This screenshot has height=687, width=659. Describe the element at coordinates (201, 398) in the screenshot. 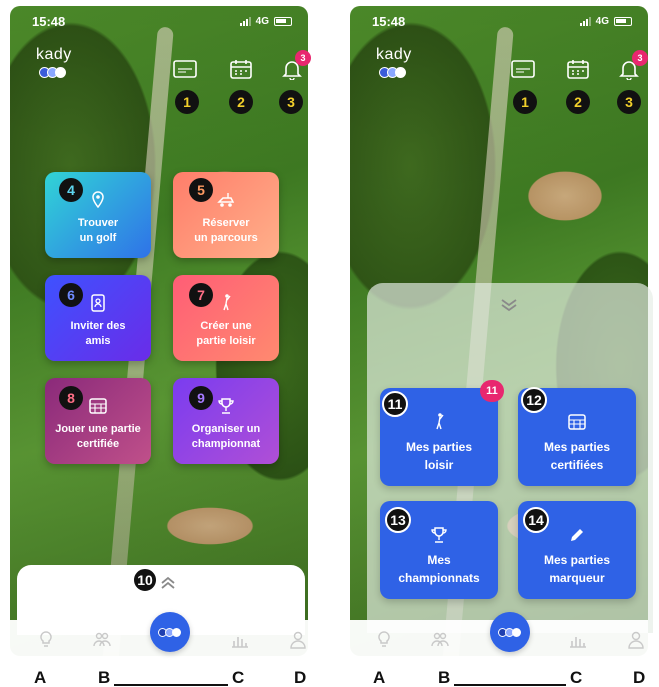

I see `marker-9: 9` at that location.